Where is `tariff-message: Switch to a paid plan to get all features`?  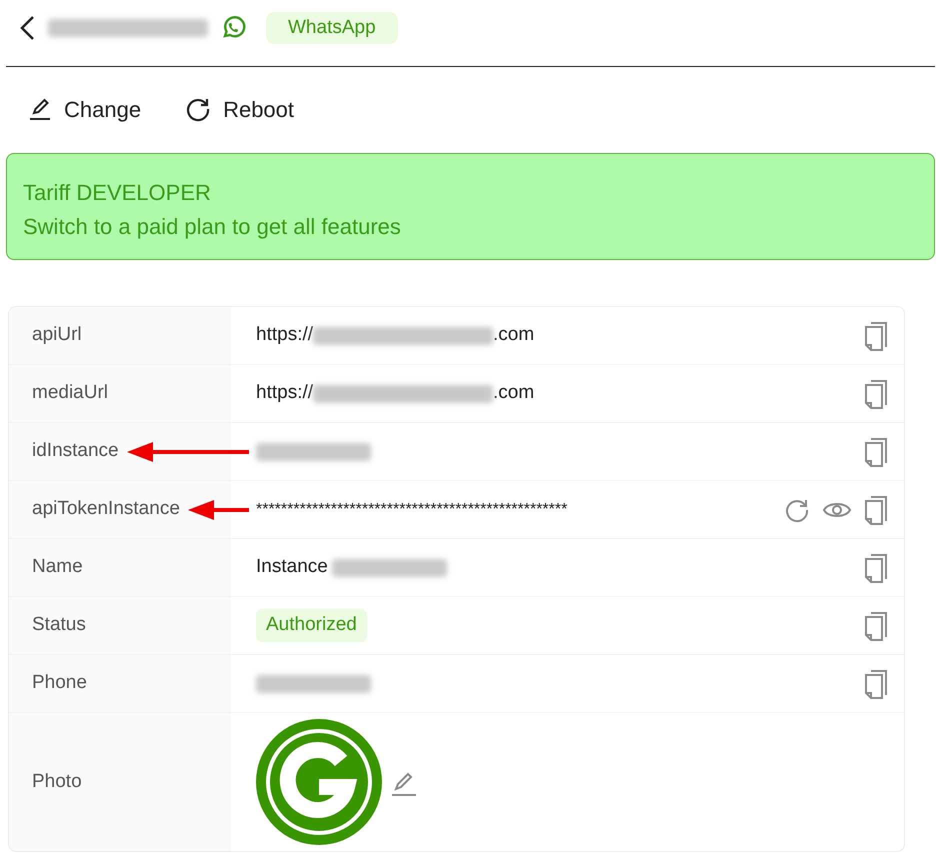
tariff-message: Switch to a paid plan to get all features is located at coordinates (212, 227).